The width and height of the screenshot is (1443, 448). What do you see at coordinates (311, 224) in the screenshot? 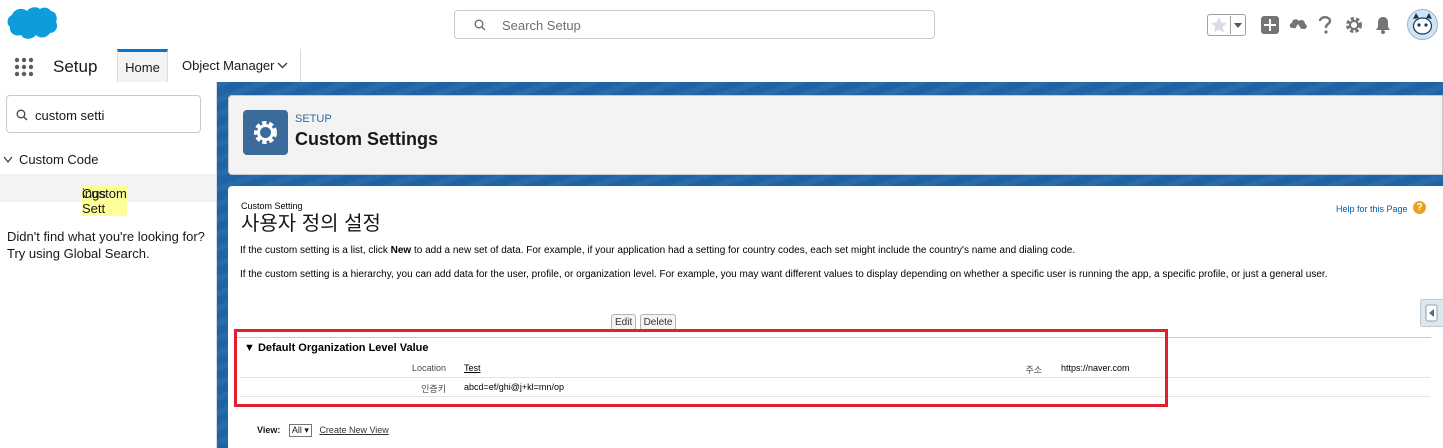
I see `setting-name-title: 사용자 정의 설정` at bounding box center [311, 224].